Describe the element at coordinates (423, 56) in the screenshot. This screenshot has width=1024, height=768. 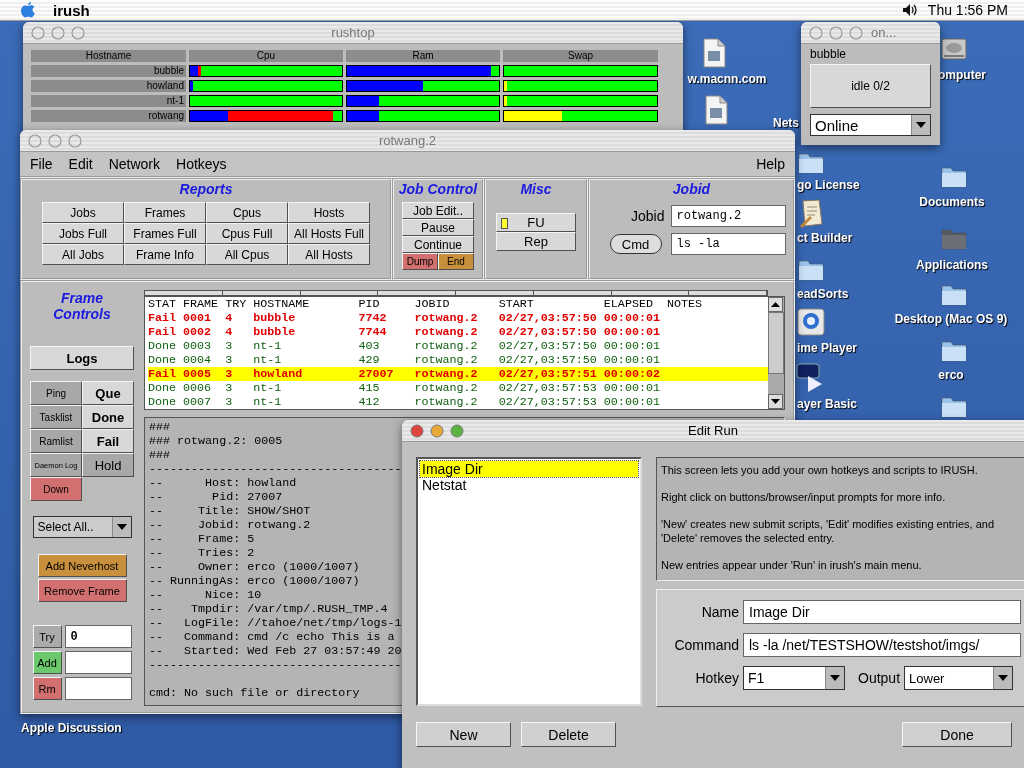
I see `column-header: Ram` at that location.